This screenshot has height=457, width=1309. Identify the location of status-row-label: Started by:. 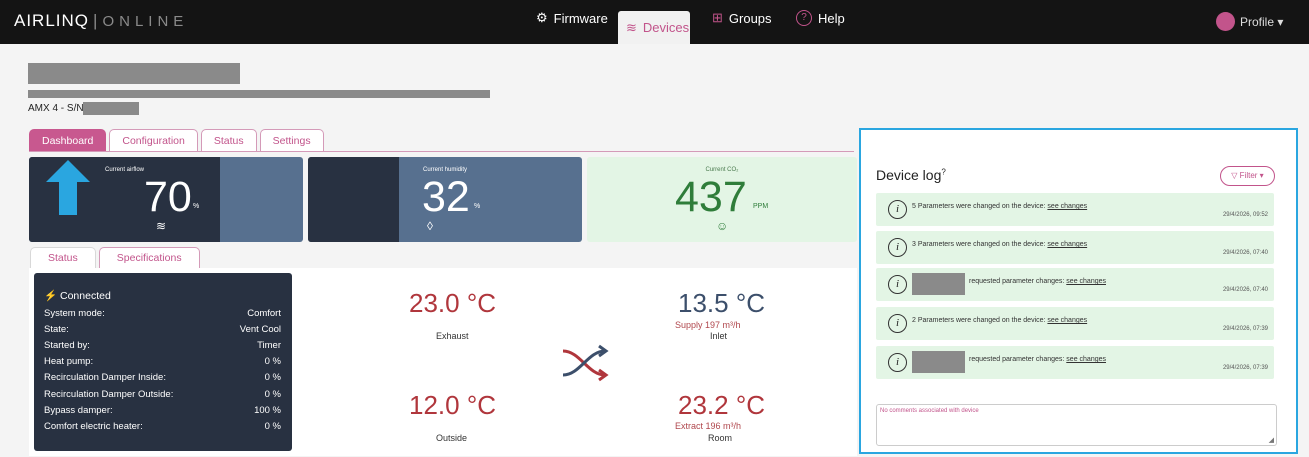
(67, 345).